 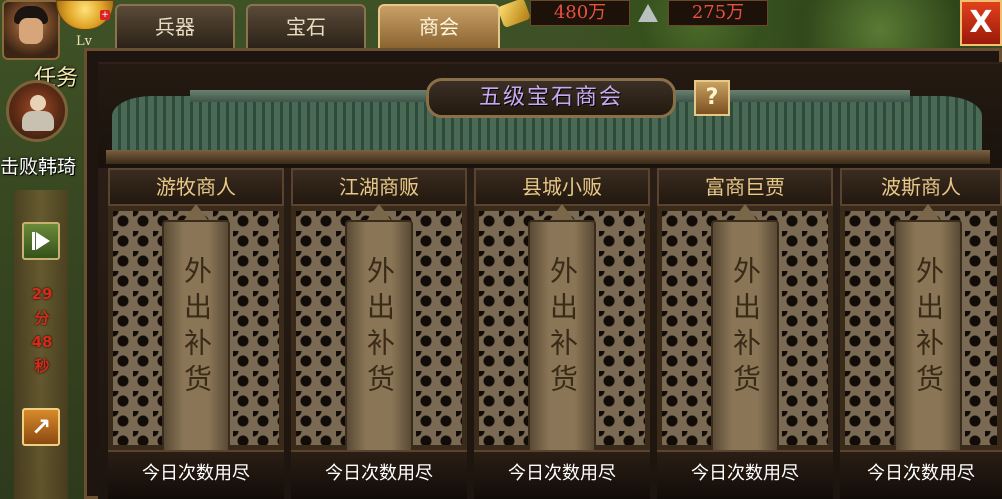 I want to click on general-body, so click(x=38, y=121).